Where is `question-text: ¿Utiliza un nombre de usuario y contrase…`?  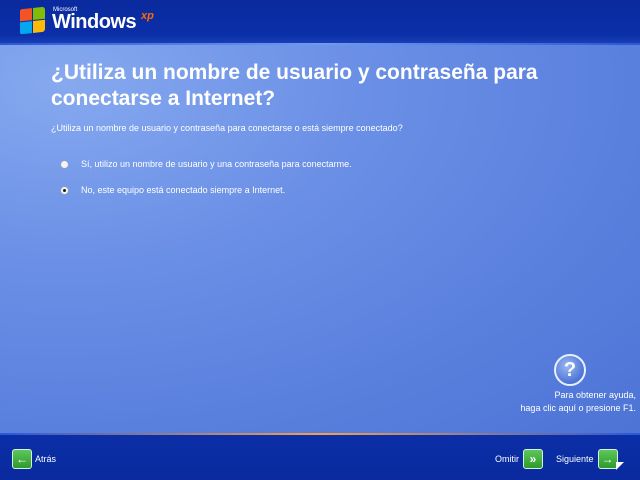
question-text: ¿Utiliza un nombre de usuario y contrase… is located at coordinates (227, 128).